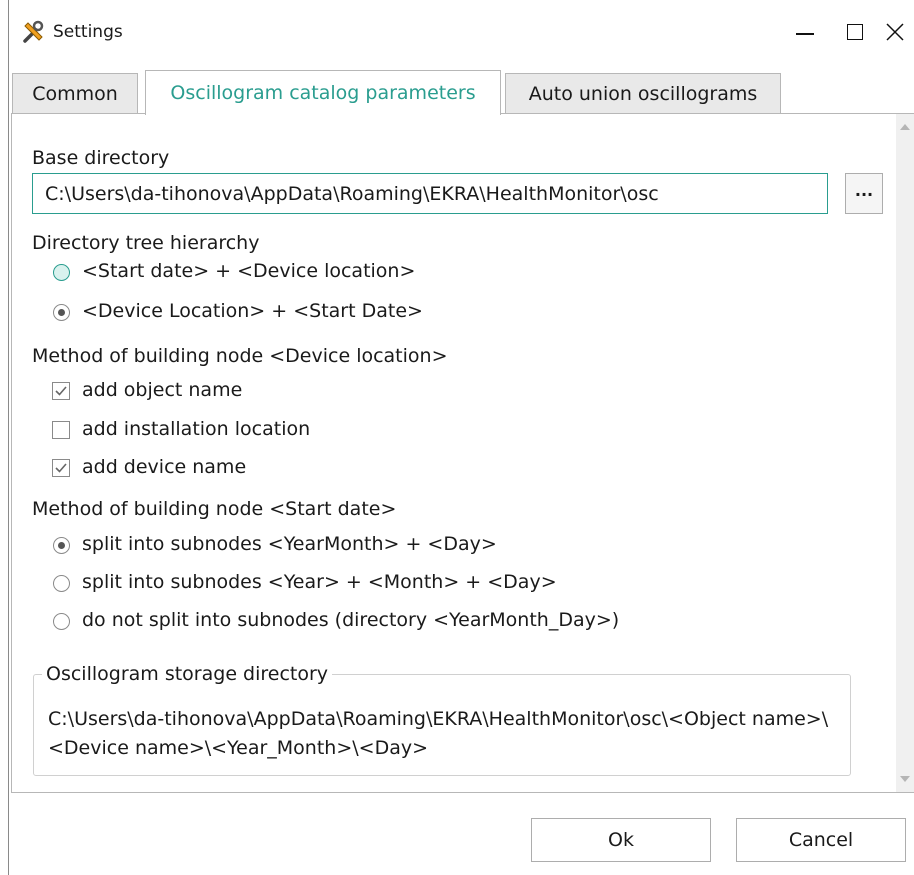 The image size is (914, 875). Describe the element at coordinates (164, 467) in the screenshot. I see `checkbox-label: add device name` at that location.